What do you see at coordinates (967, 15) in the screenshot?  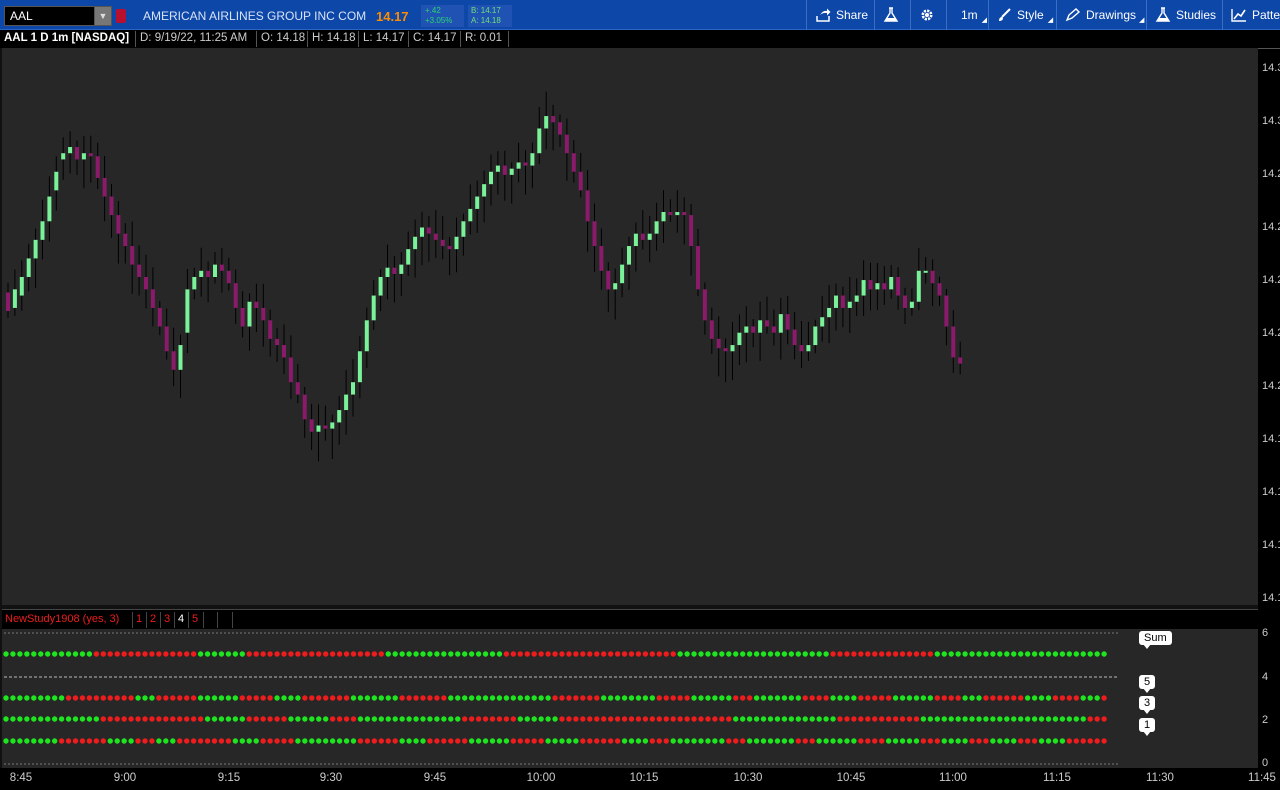 I see `timeframe-button: 1m ◢` at bounding box center [967, 15].